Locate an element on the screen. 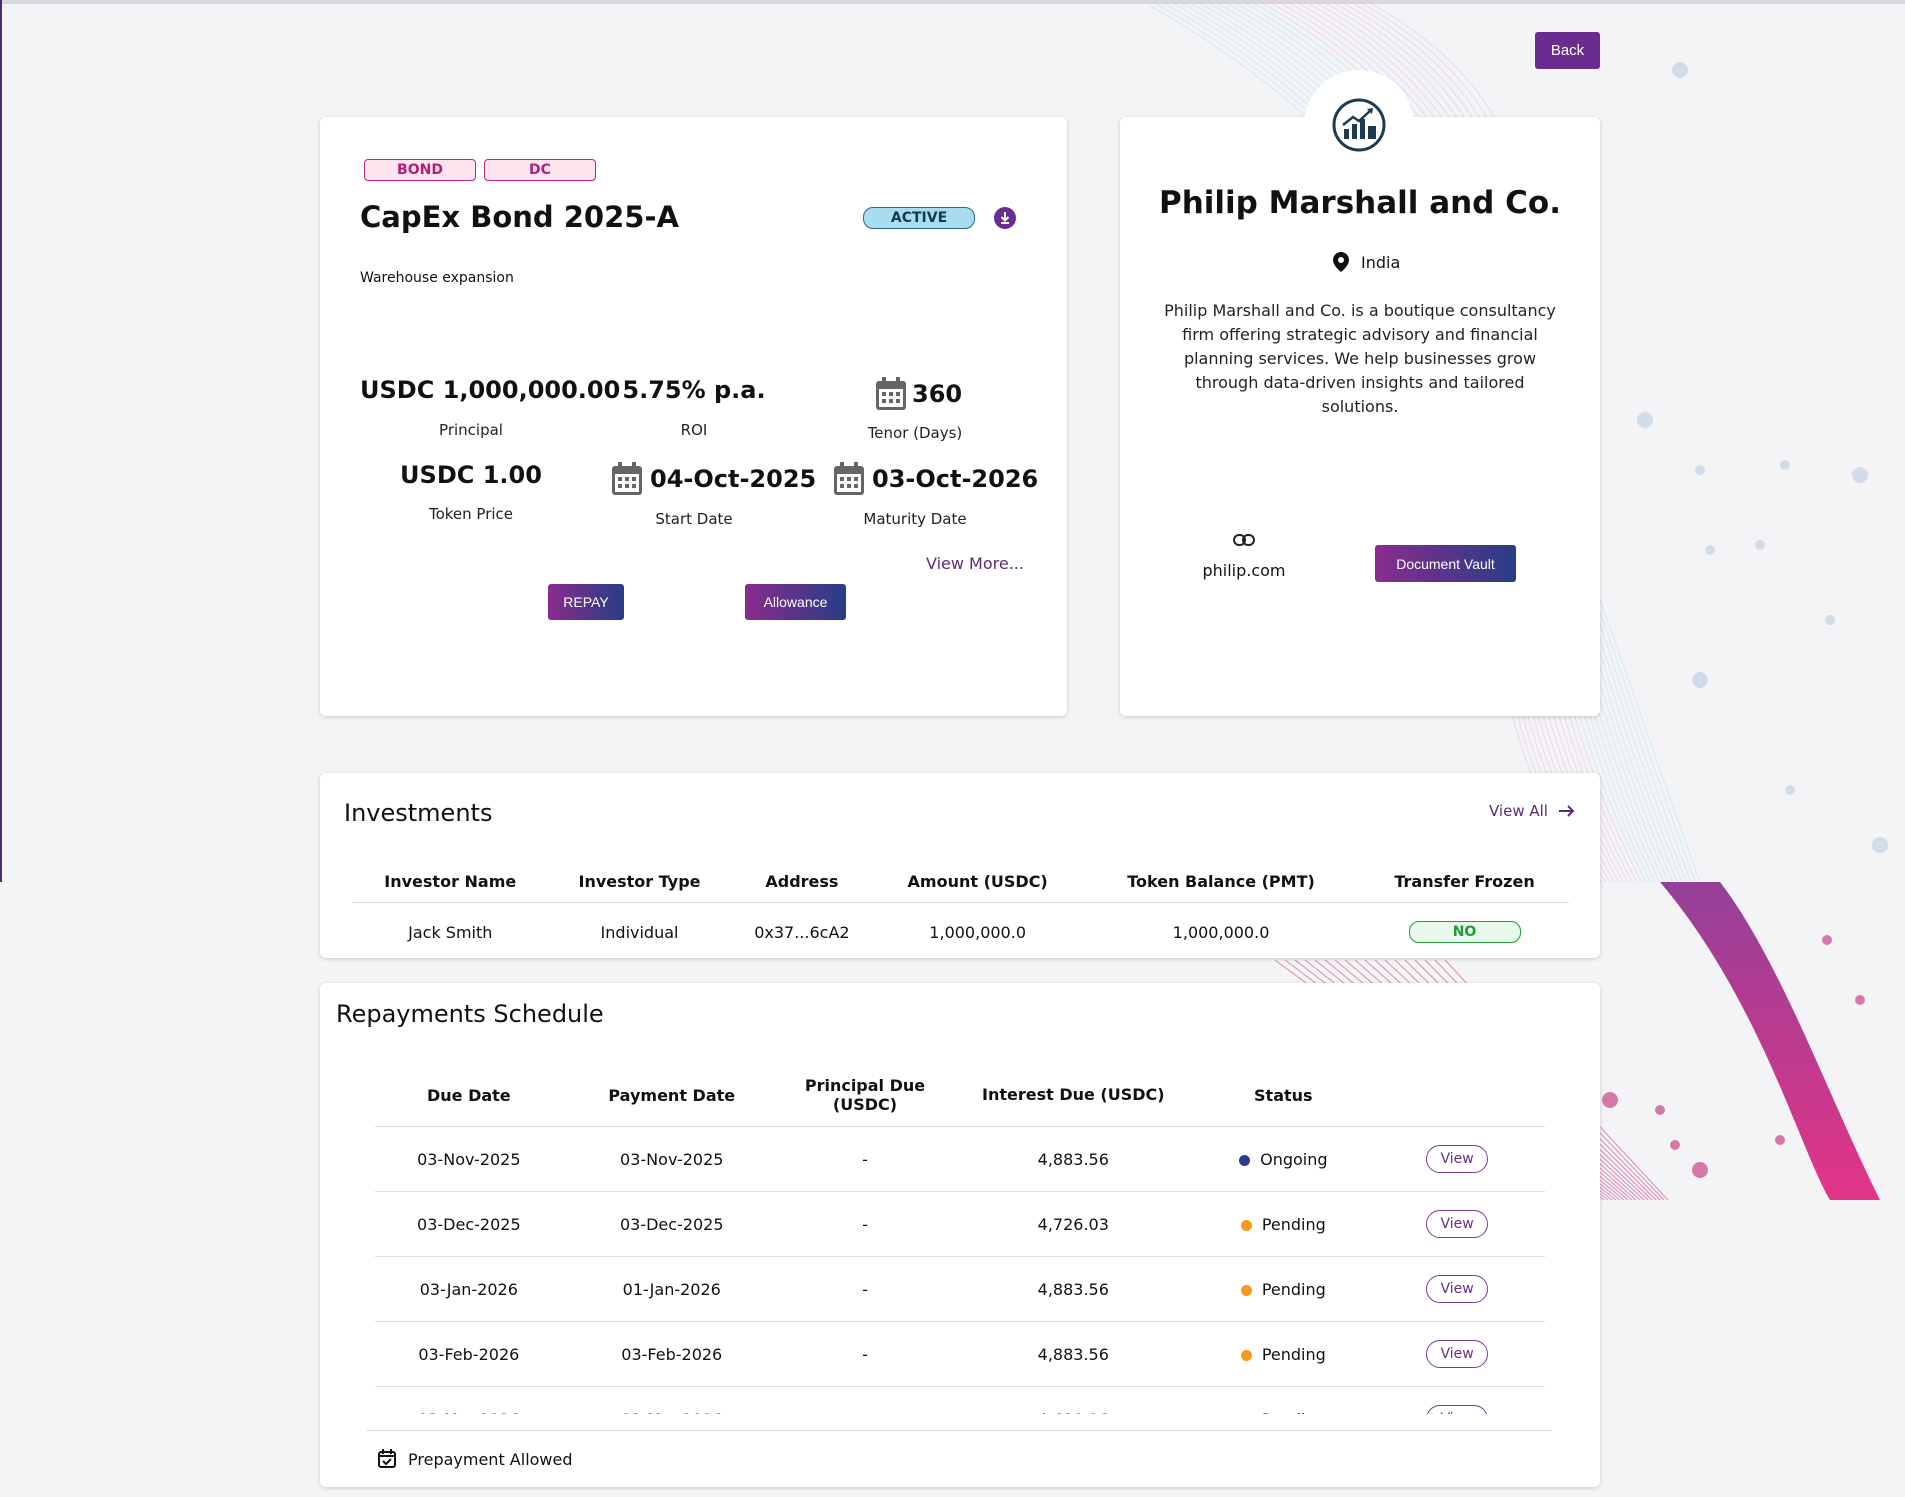 Image resolution: width=1905 pixels, height=1497 pixels. back-button: Back is located at coordinates (1567, 50).